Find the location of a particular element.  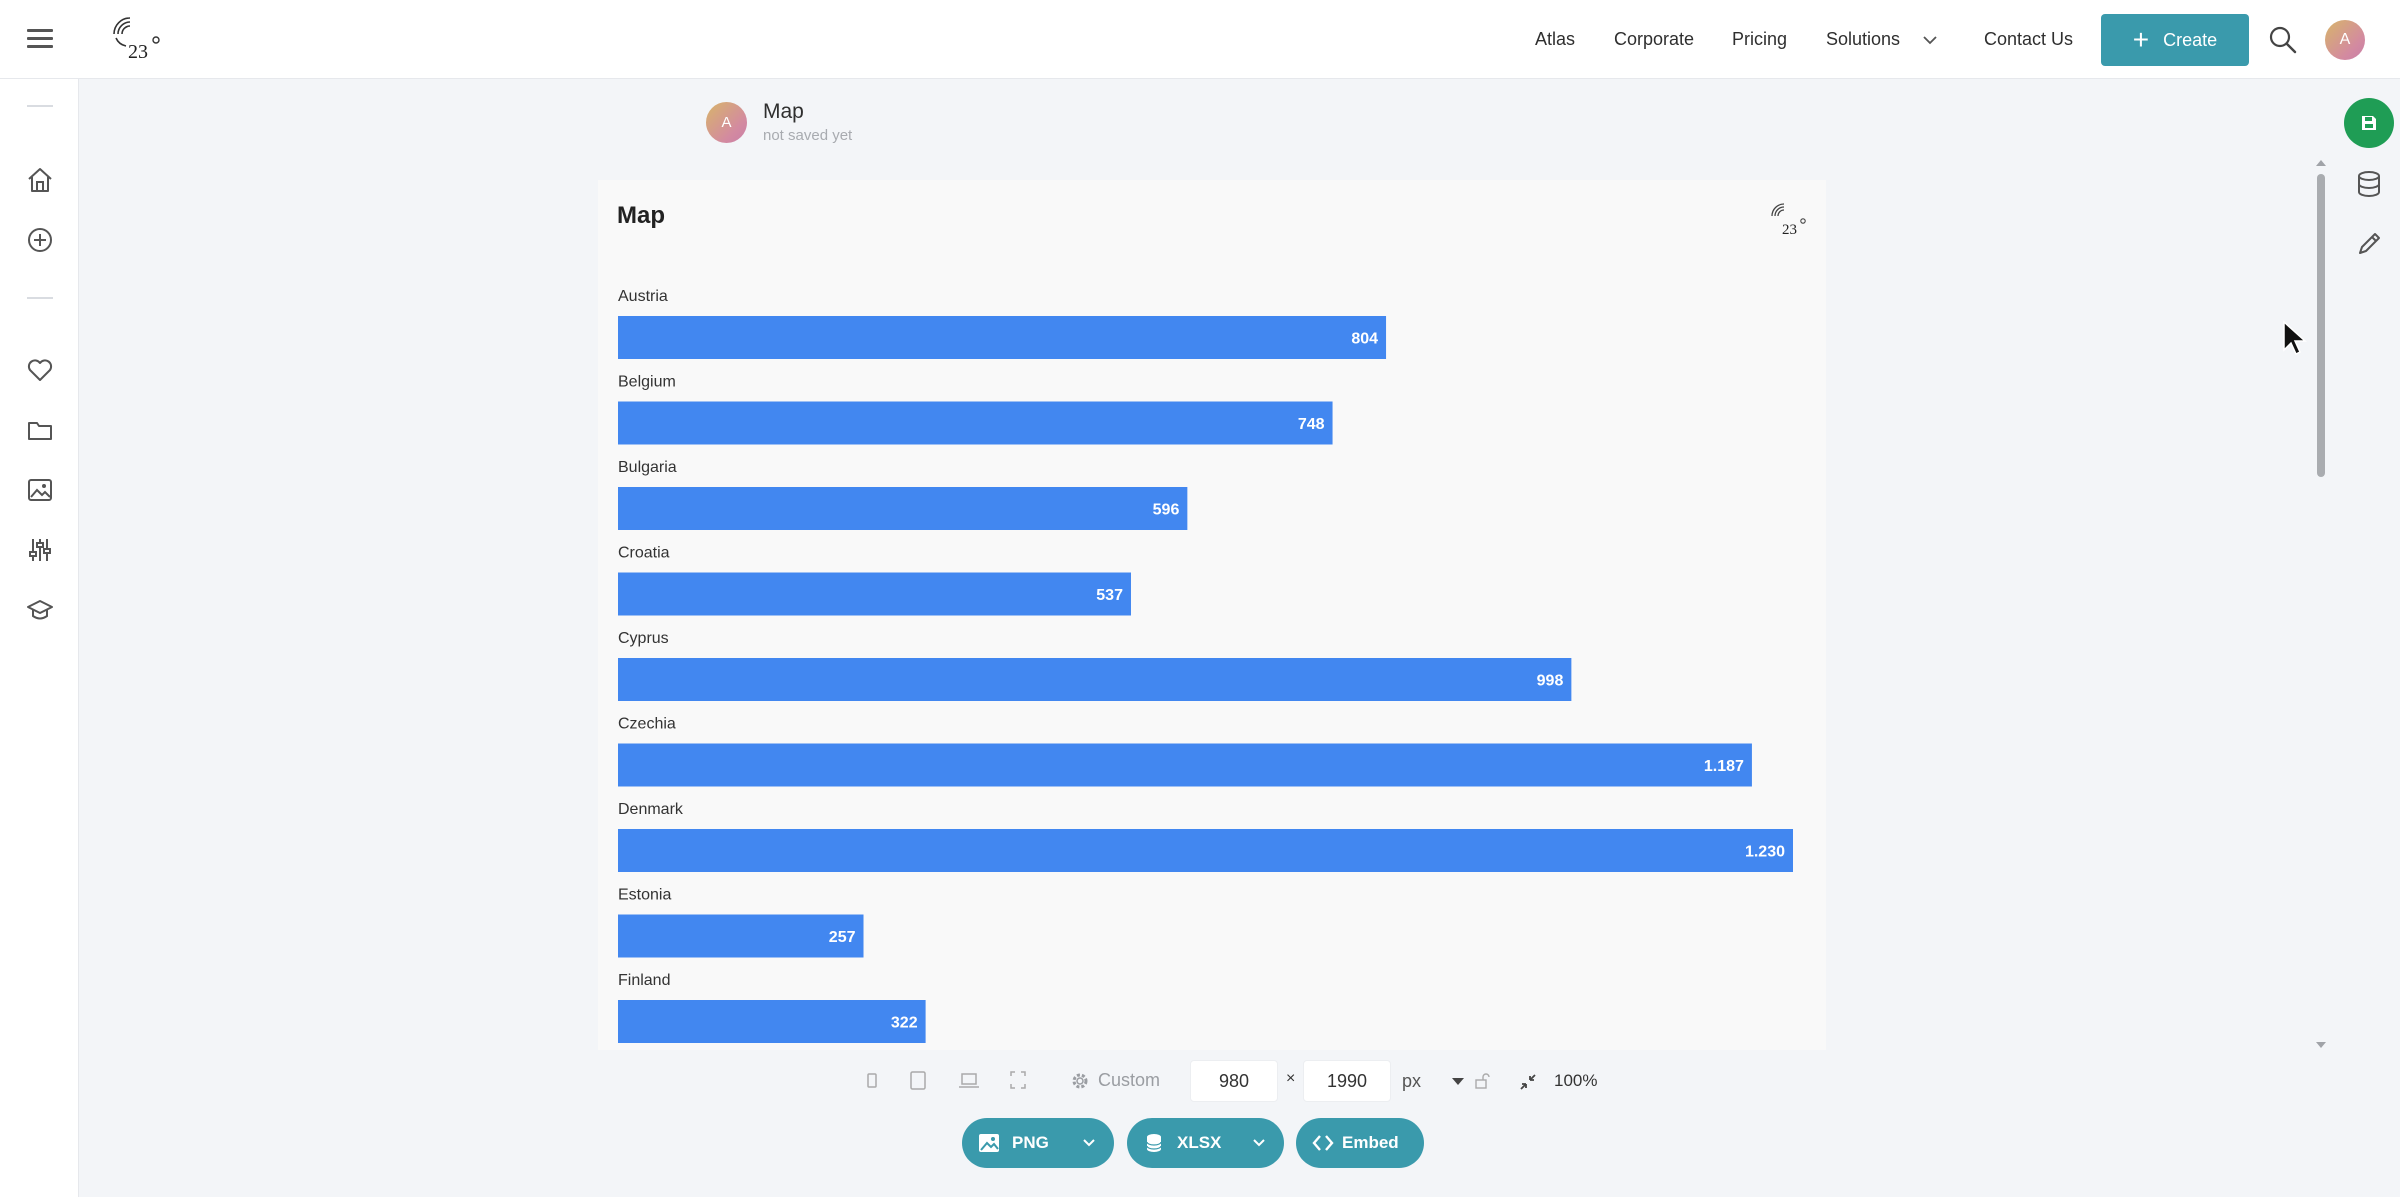

nav-pricing: Pricing is located at coordinates (1759, 39).